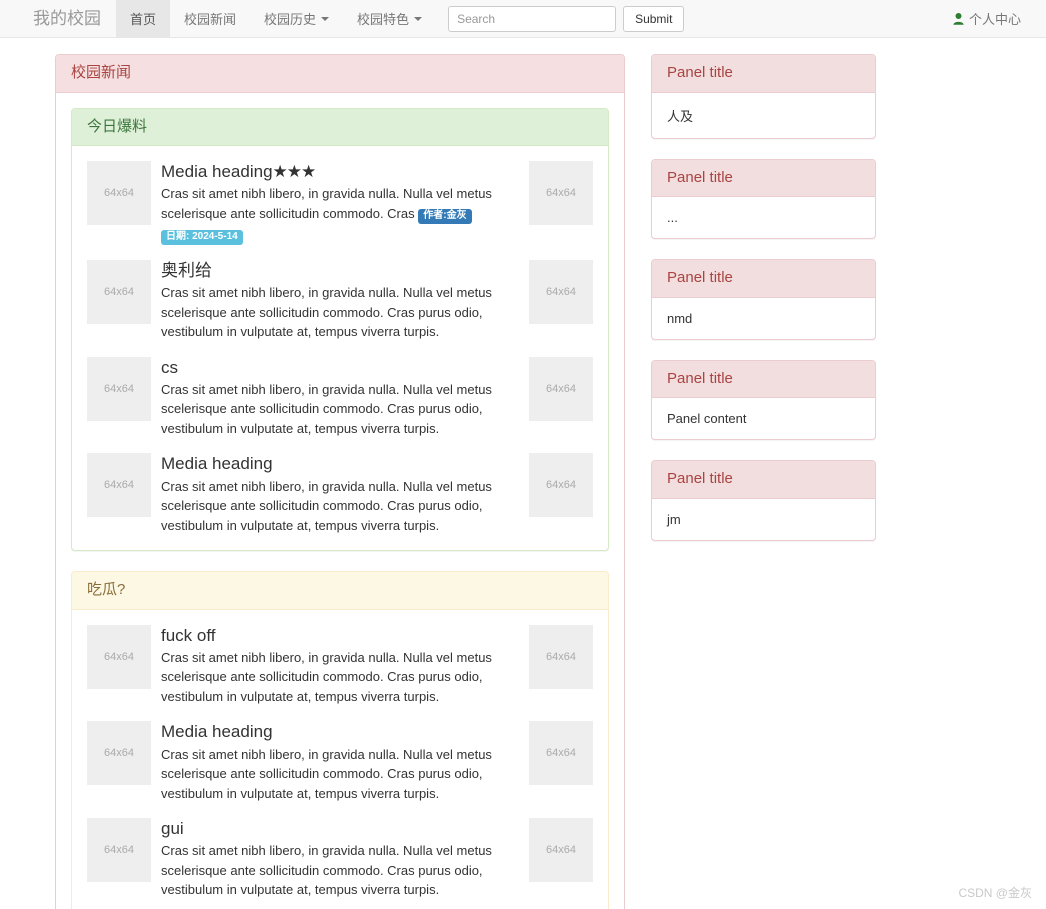 The image size is (1046, 909). Describe the element at coordinates (532, 18) in the screenshot. I see `search-input` at that location.